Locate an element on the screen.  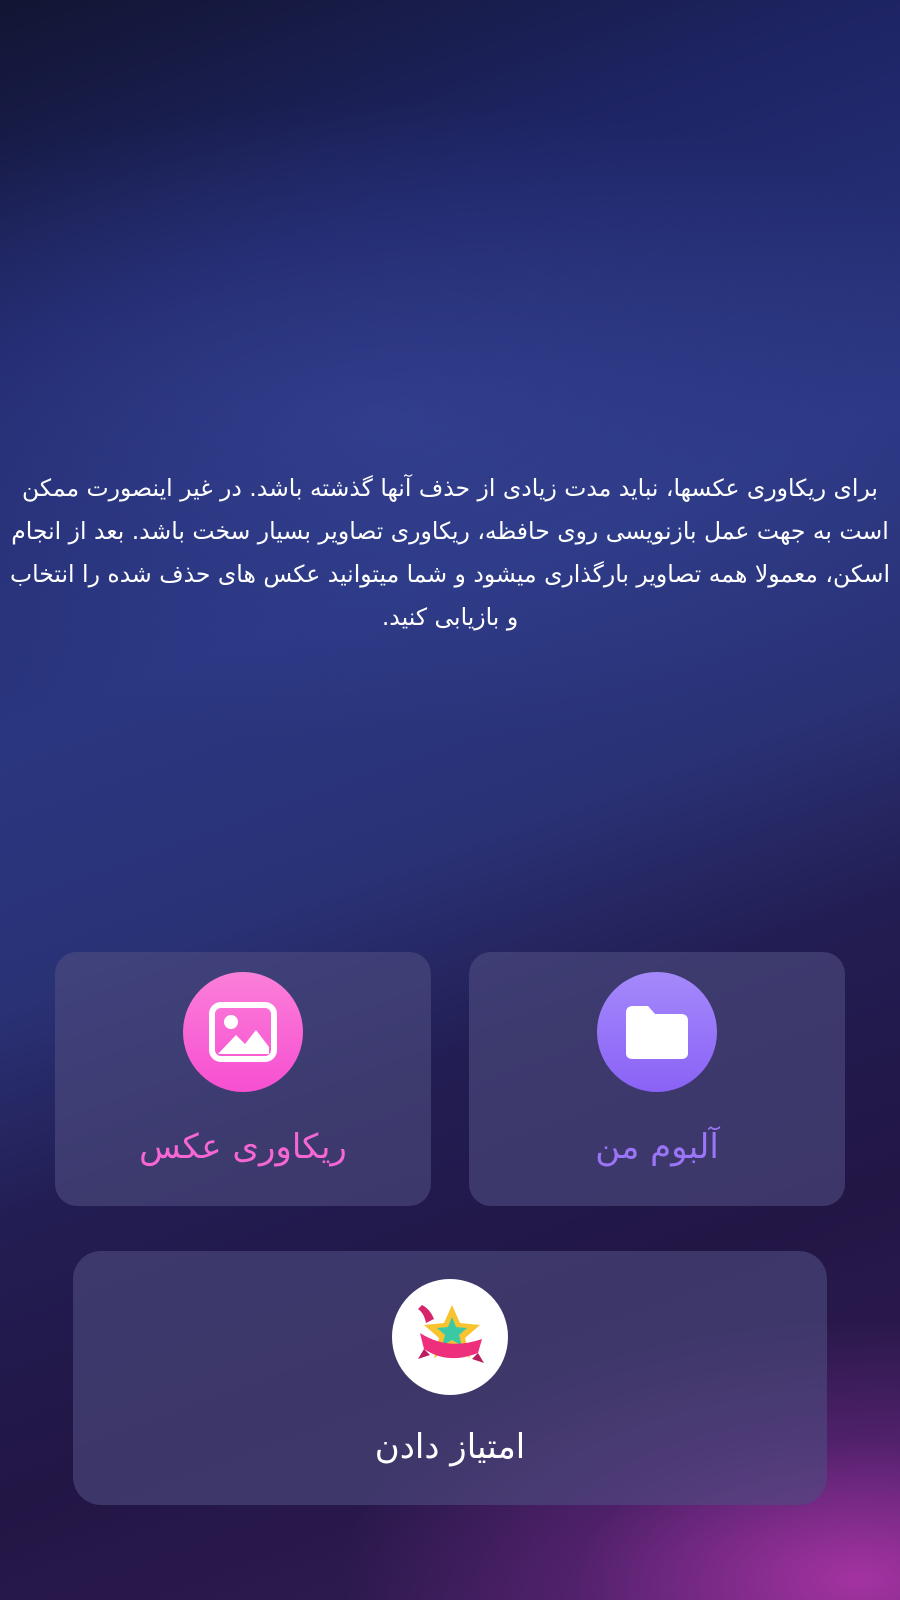
rate-app-button: امتیاز دادن is located at coordinates (450, 1378).